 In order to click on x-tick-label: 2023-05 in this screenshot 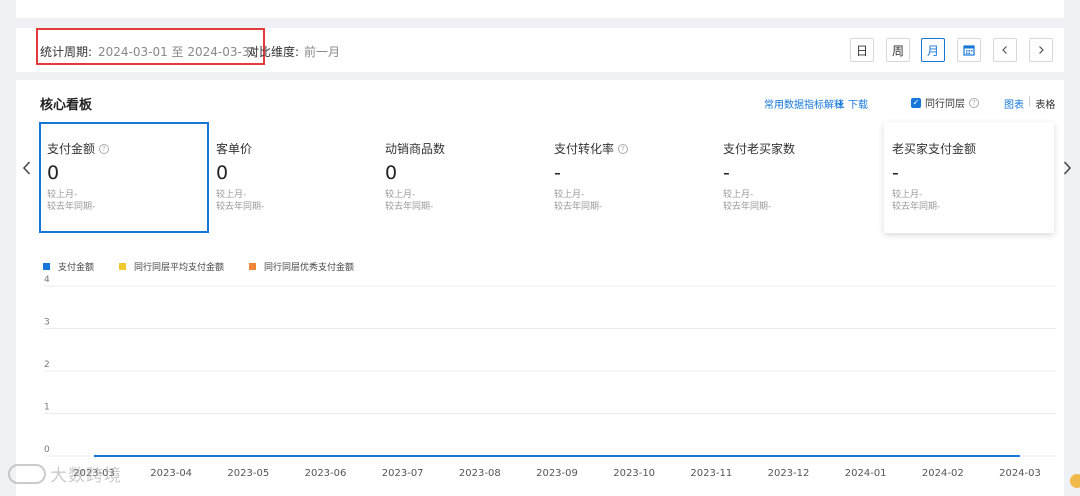, I will do `click(248, 473)`.